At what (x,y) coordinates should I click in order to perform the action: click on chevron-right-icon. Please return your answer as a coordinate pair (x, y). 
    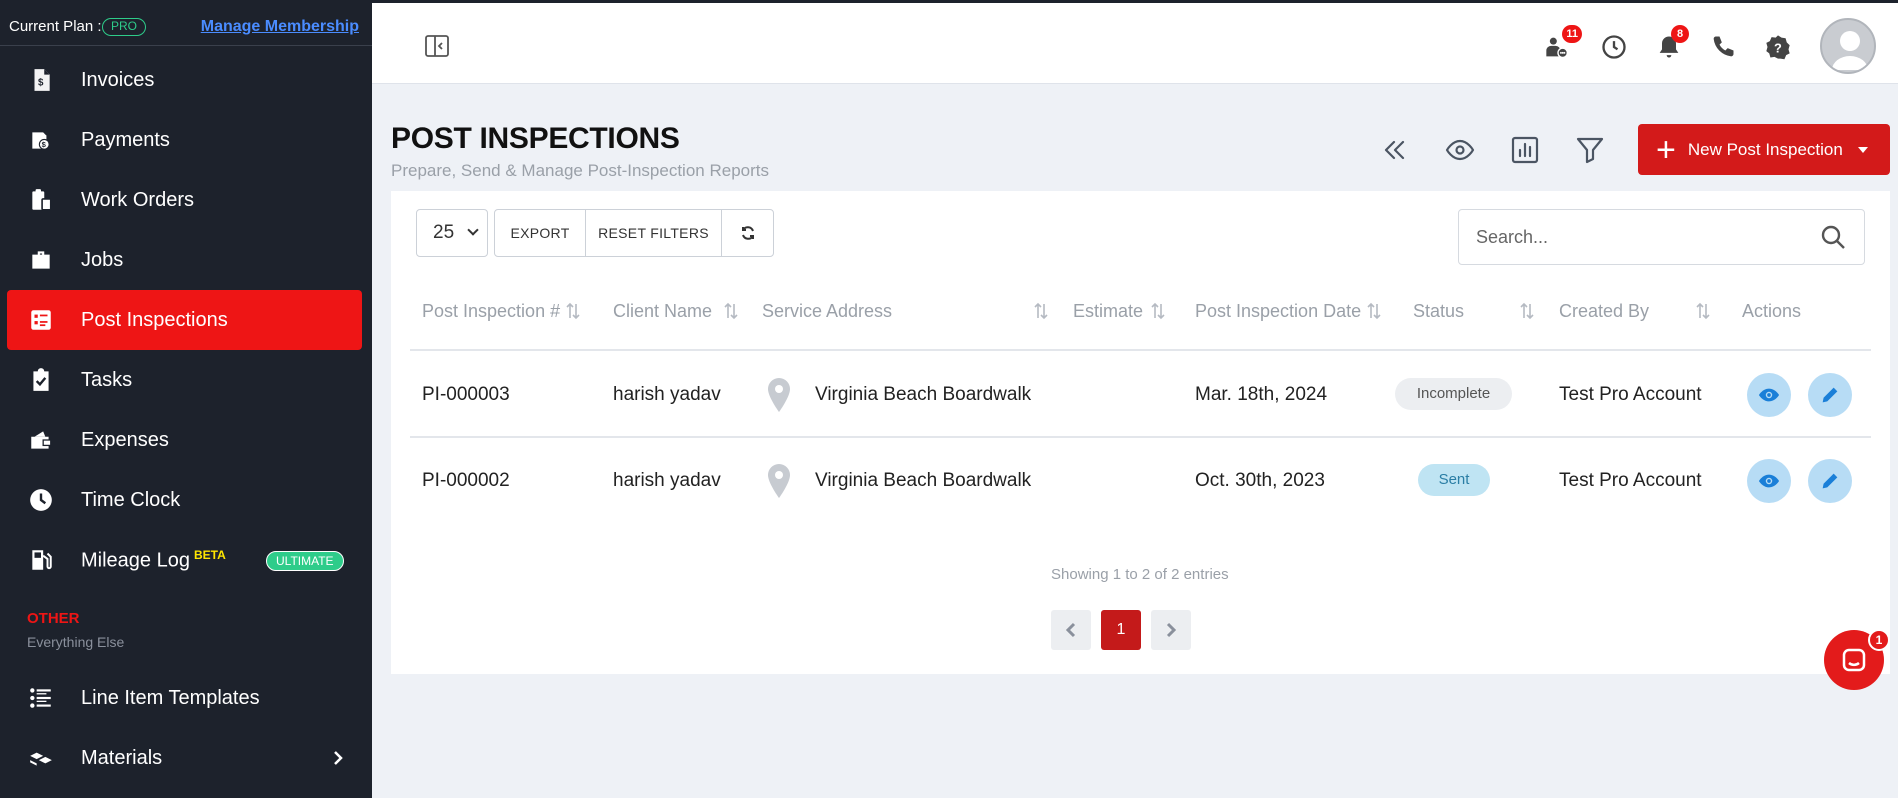
    Looking at the image, I should click on (338, 758).